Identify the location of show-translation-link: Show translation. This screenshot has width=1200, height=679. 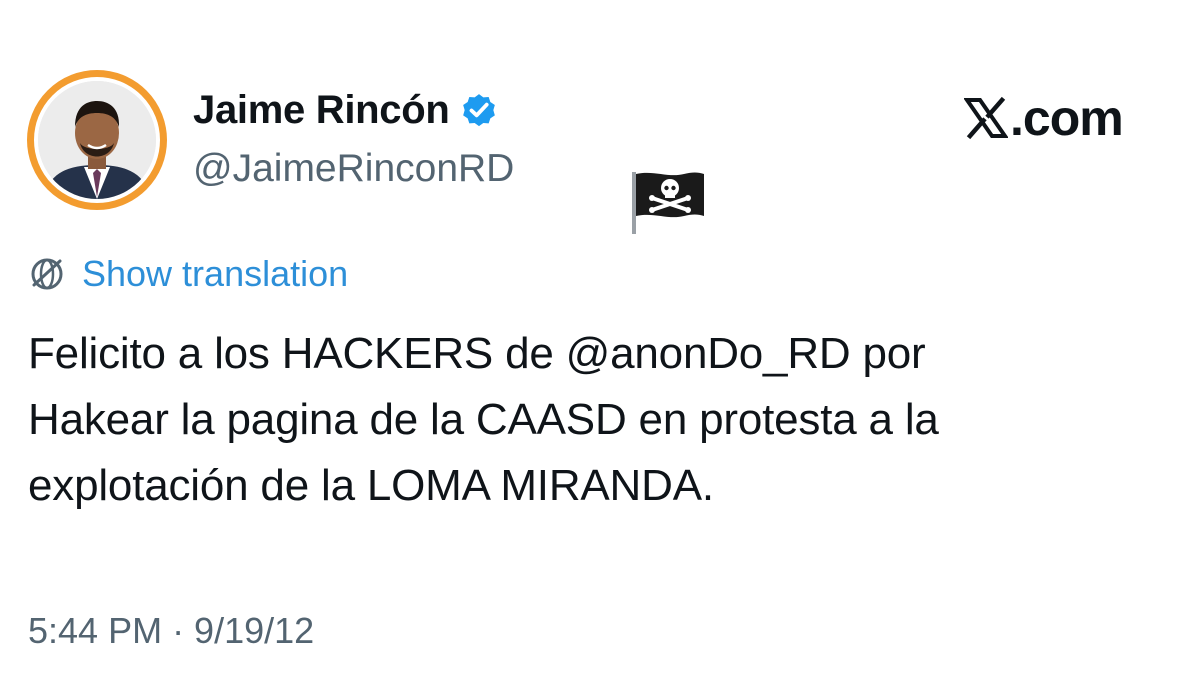
(215, 274).